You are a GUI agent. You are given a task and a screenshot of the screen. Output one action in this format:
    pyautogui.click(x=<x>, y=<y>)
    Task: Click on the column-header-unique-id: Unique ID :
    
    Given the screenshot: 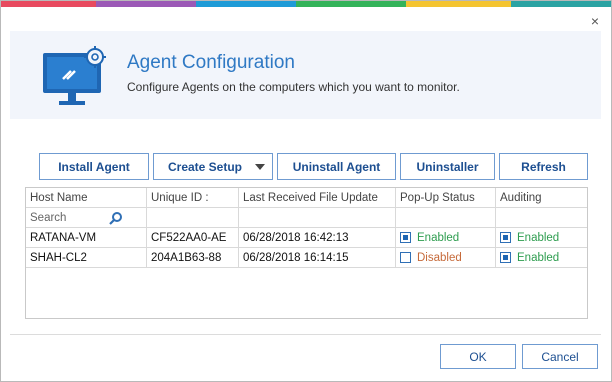 What is the action you would take?
    pyautogui.click(x=193, y=198)
    